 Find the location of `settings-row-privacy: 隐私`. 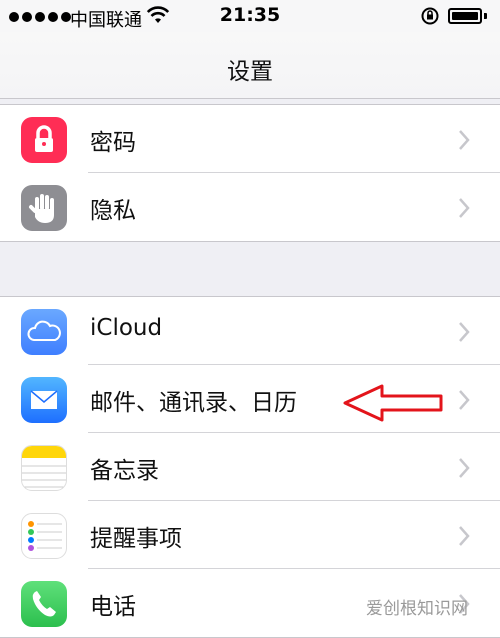

settings-row-privacy: 隐私 is located at coordinates (250, 207).